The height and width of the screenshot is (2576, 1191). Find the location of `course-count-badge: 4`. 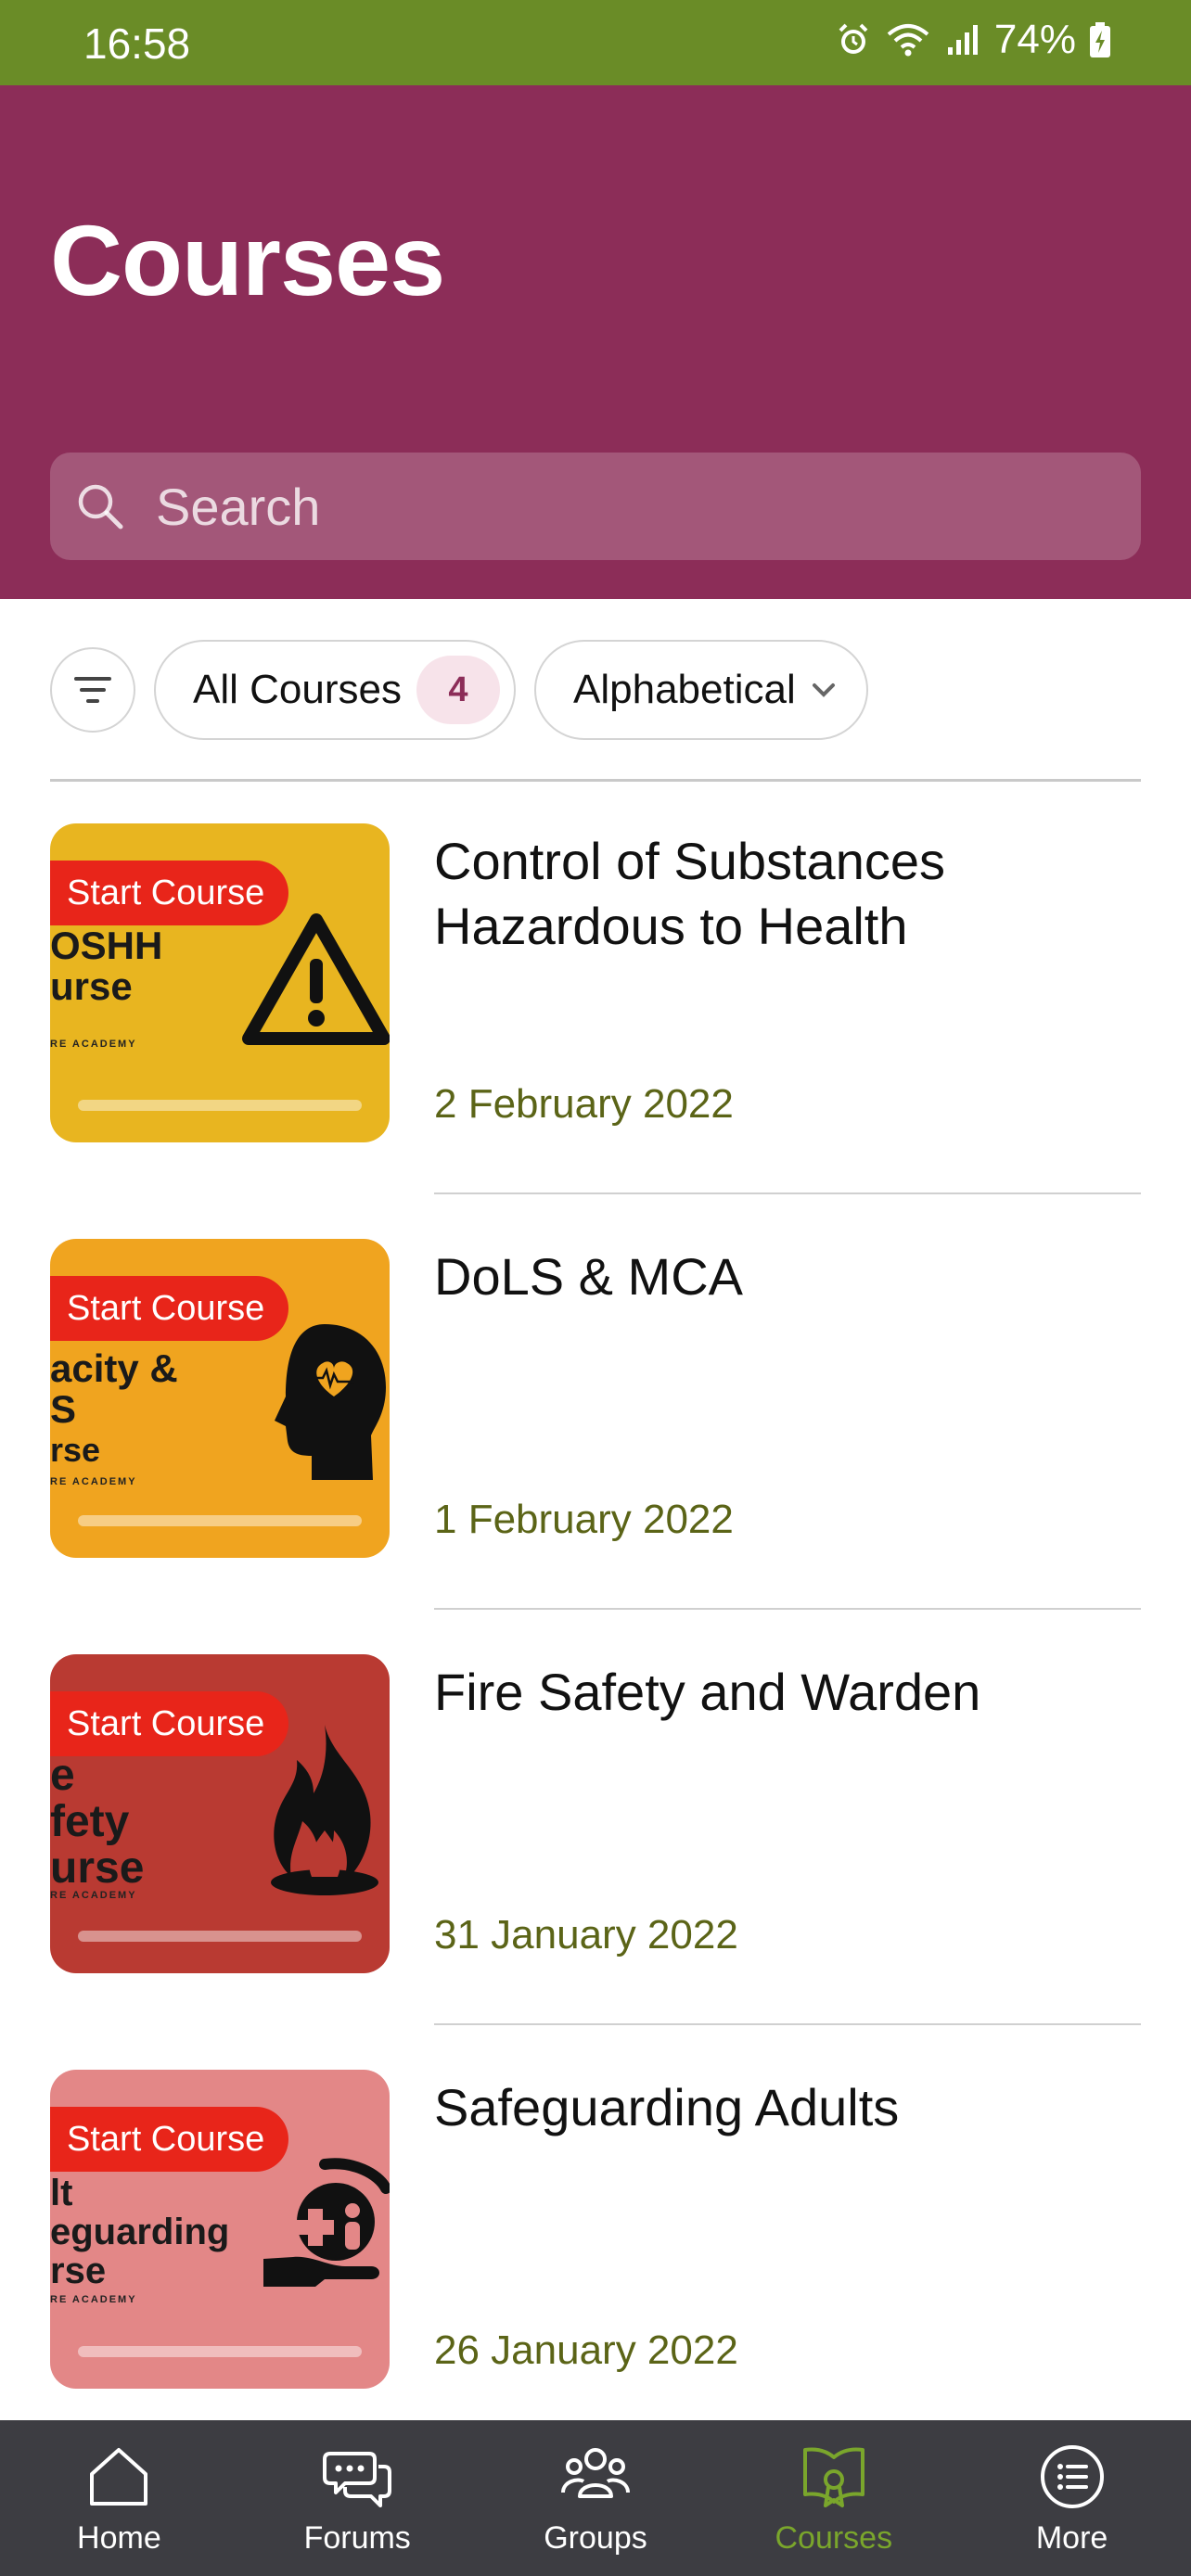

course-count-badge: 4 is located at coordinates (458, 690).